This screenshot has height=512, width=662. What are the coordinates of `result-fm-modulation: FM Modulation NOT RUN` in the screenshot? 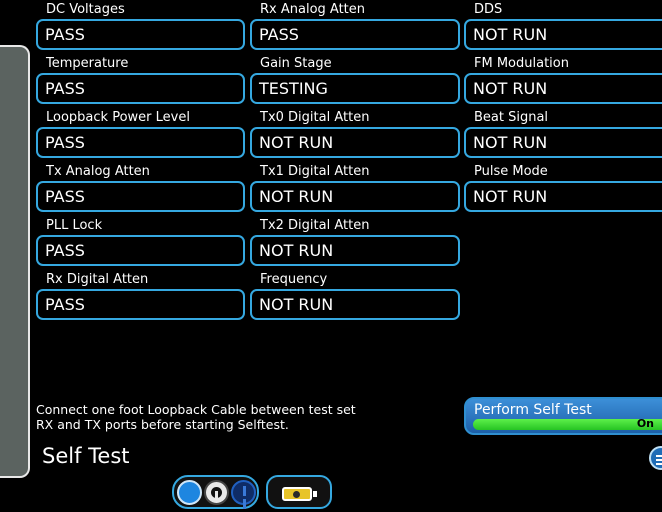 It's located at (563, 81).